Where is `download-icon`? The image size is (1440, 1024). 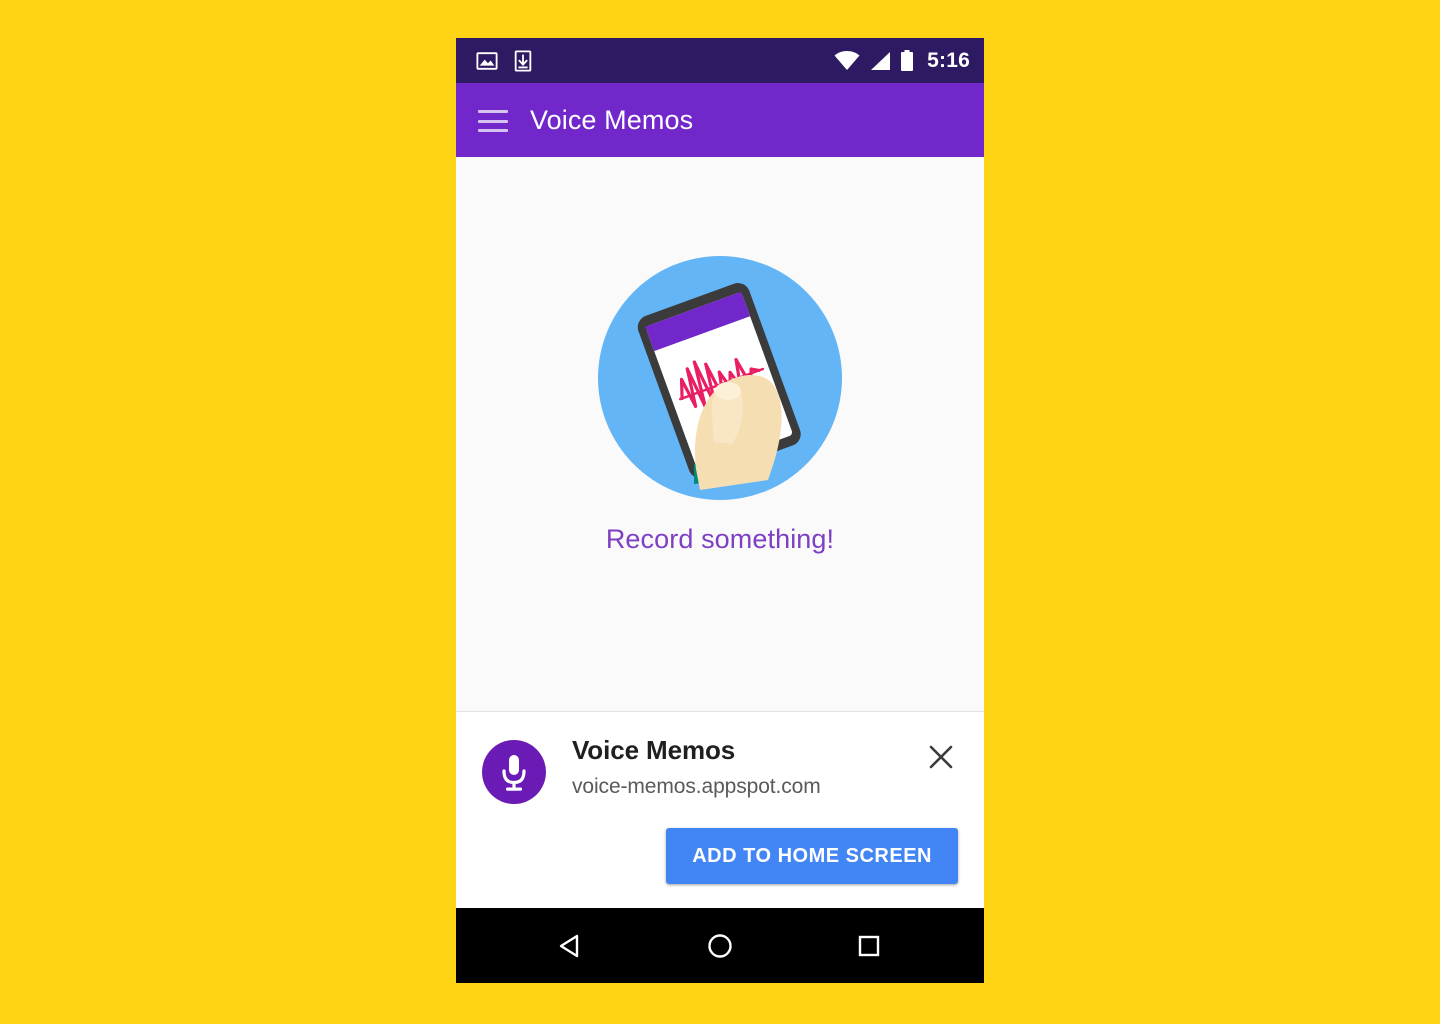
download-icon is located at coordinates (523, 60).